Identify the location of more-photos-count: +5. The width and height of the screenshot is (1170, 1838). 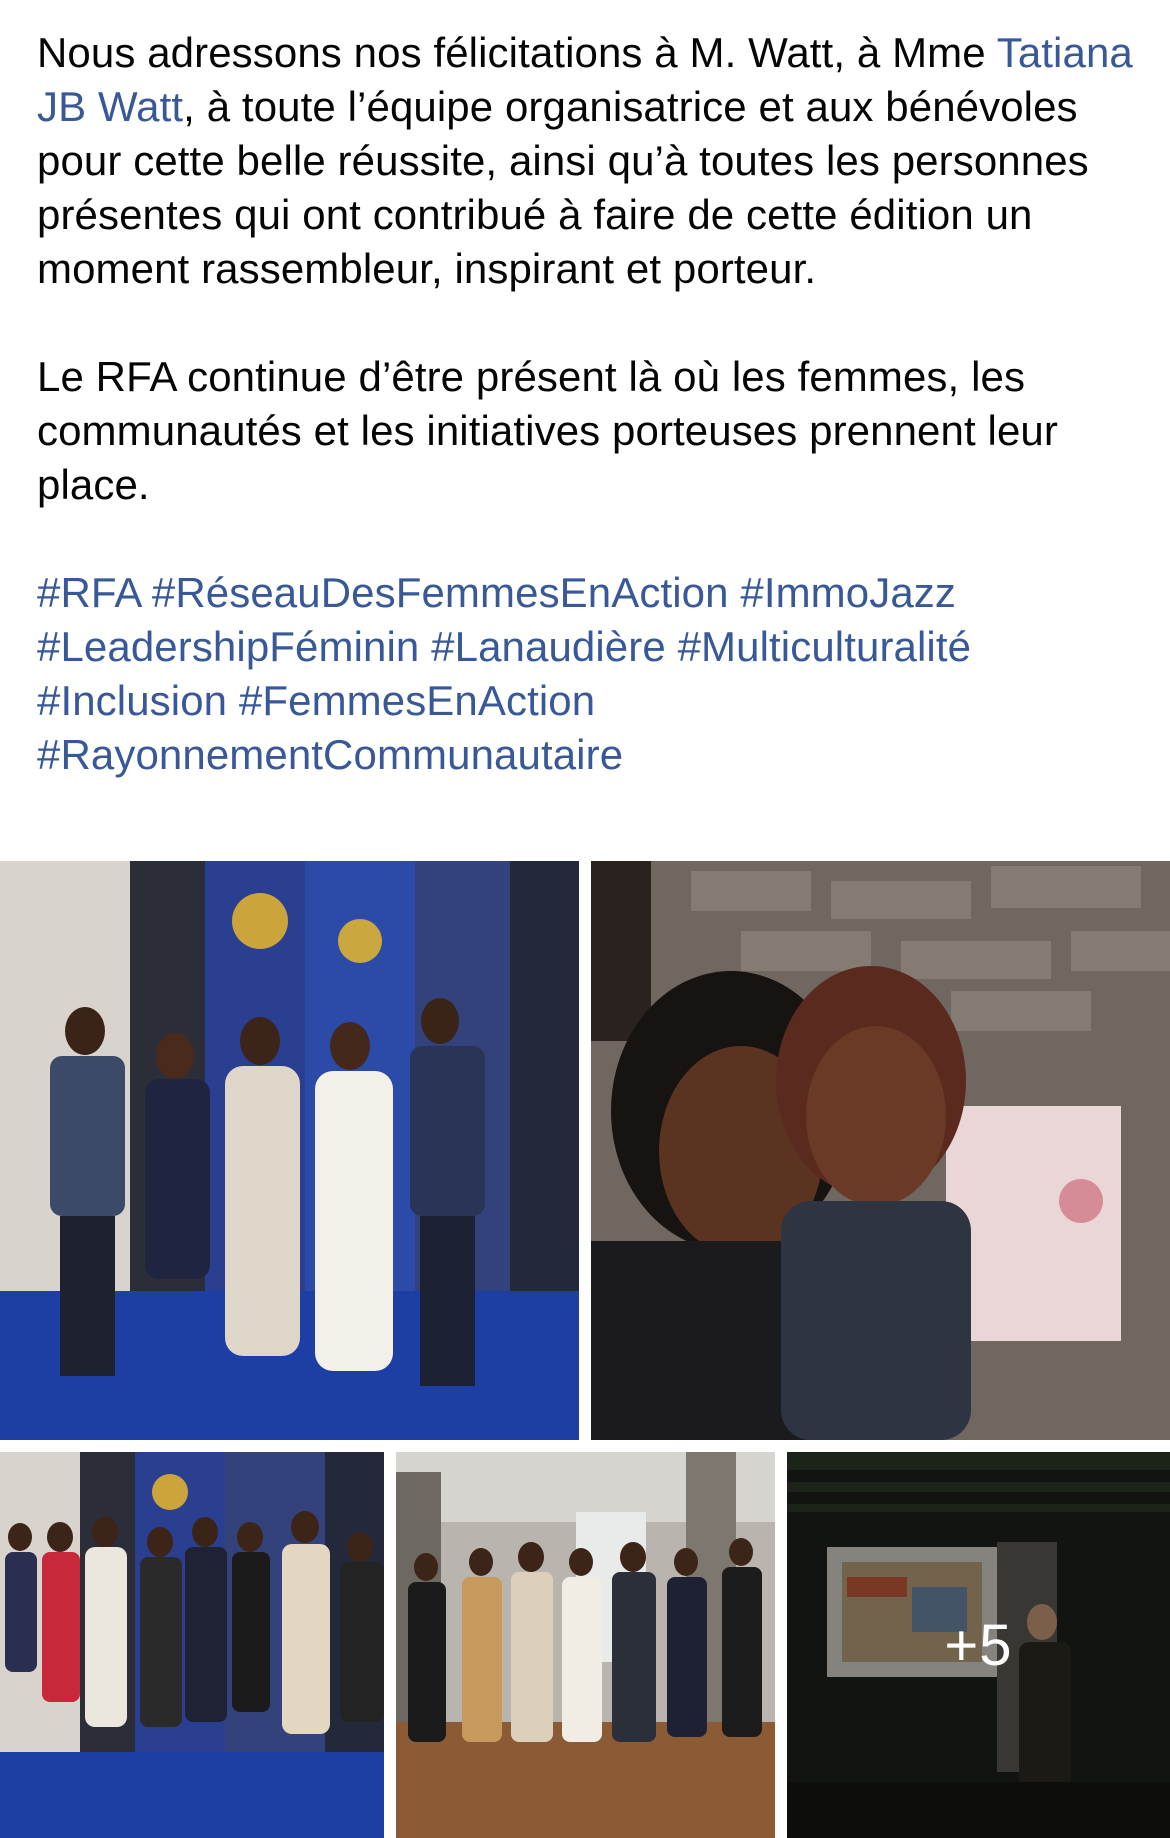
(978, 1645).